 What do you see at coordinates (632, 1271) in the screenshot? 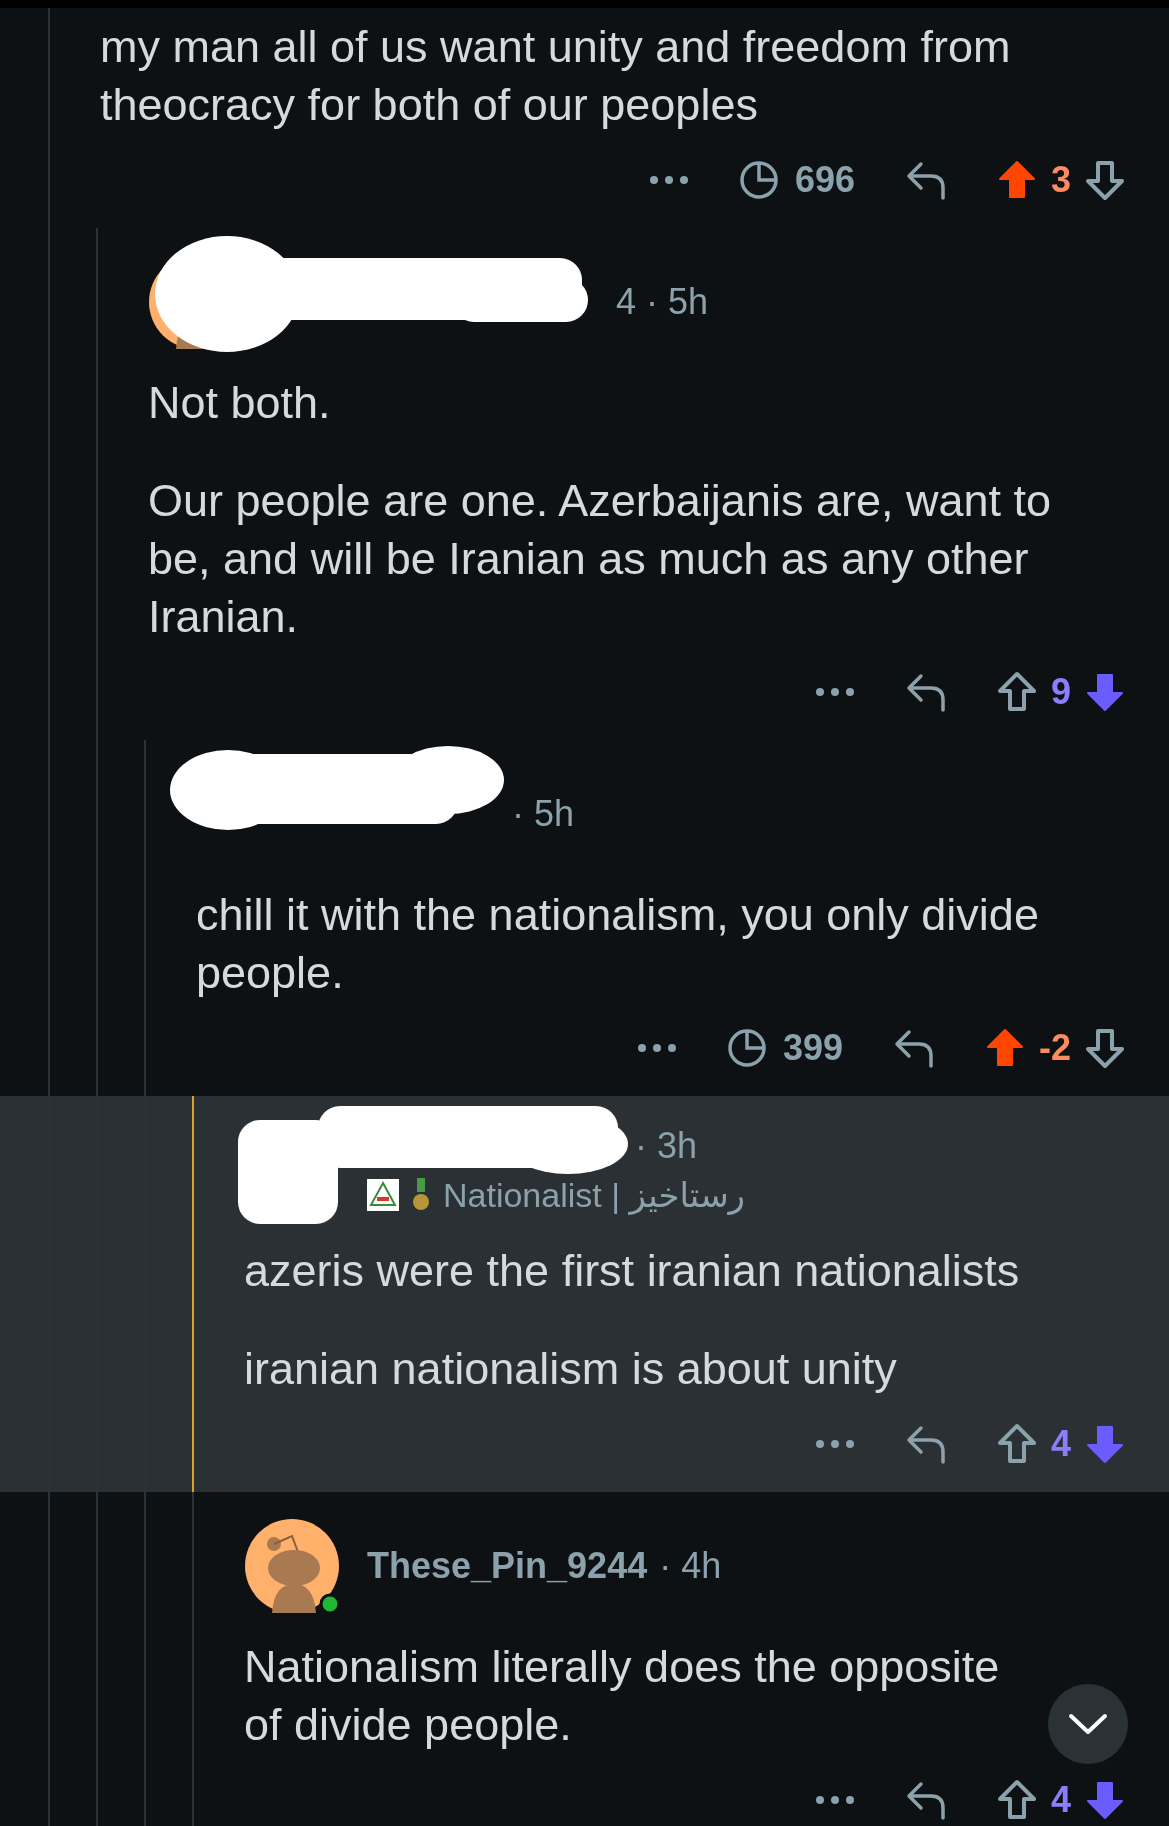
I see `comment-text: azeris were the first iranian nationalists` at bounding box center [632, 1271].